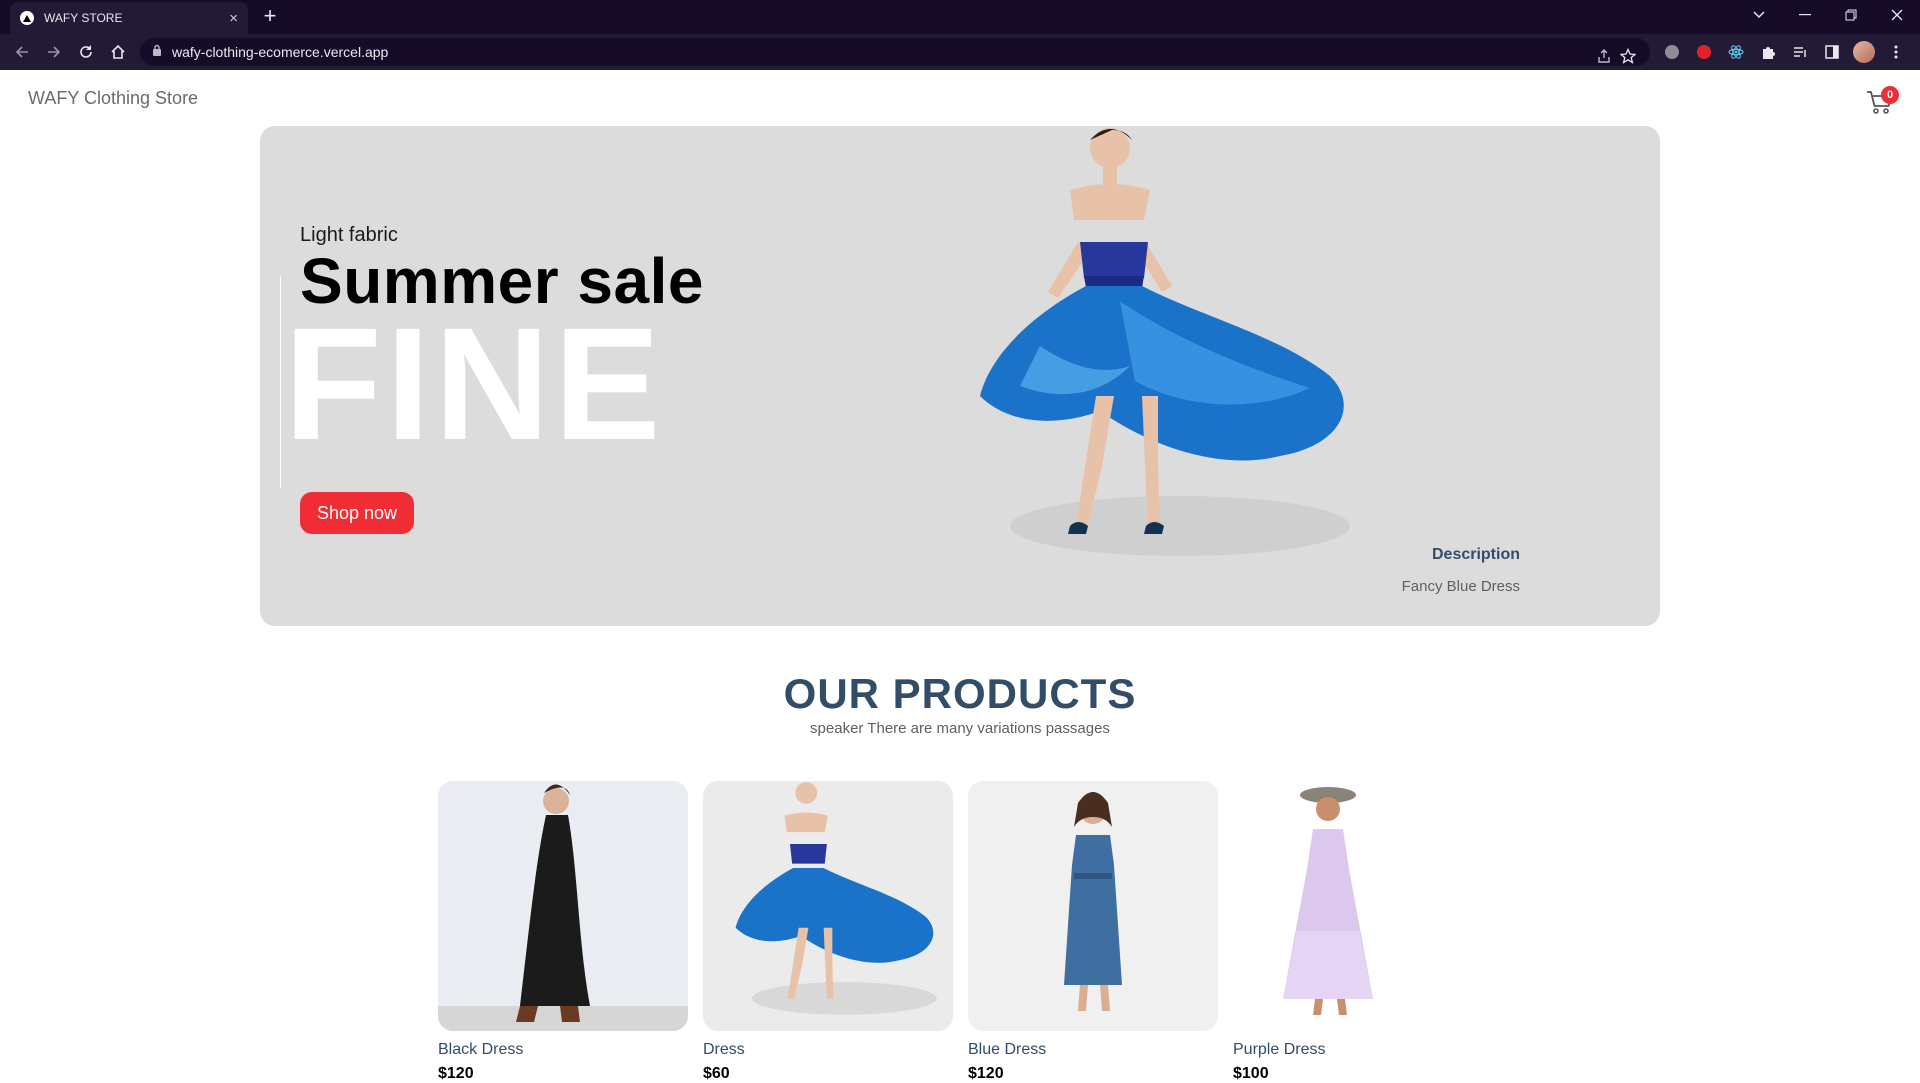  I want to click on home-icon, so click(118, 52).